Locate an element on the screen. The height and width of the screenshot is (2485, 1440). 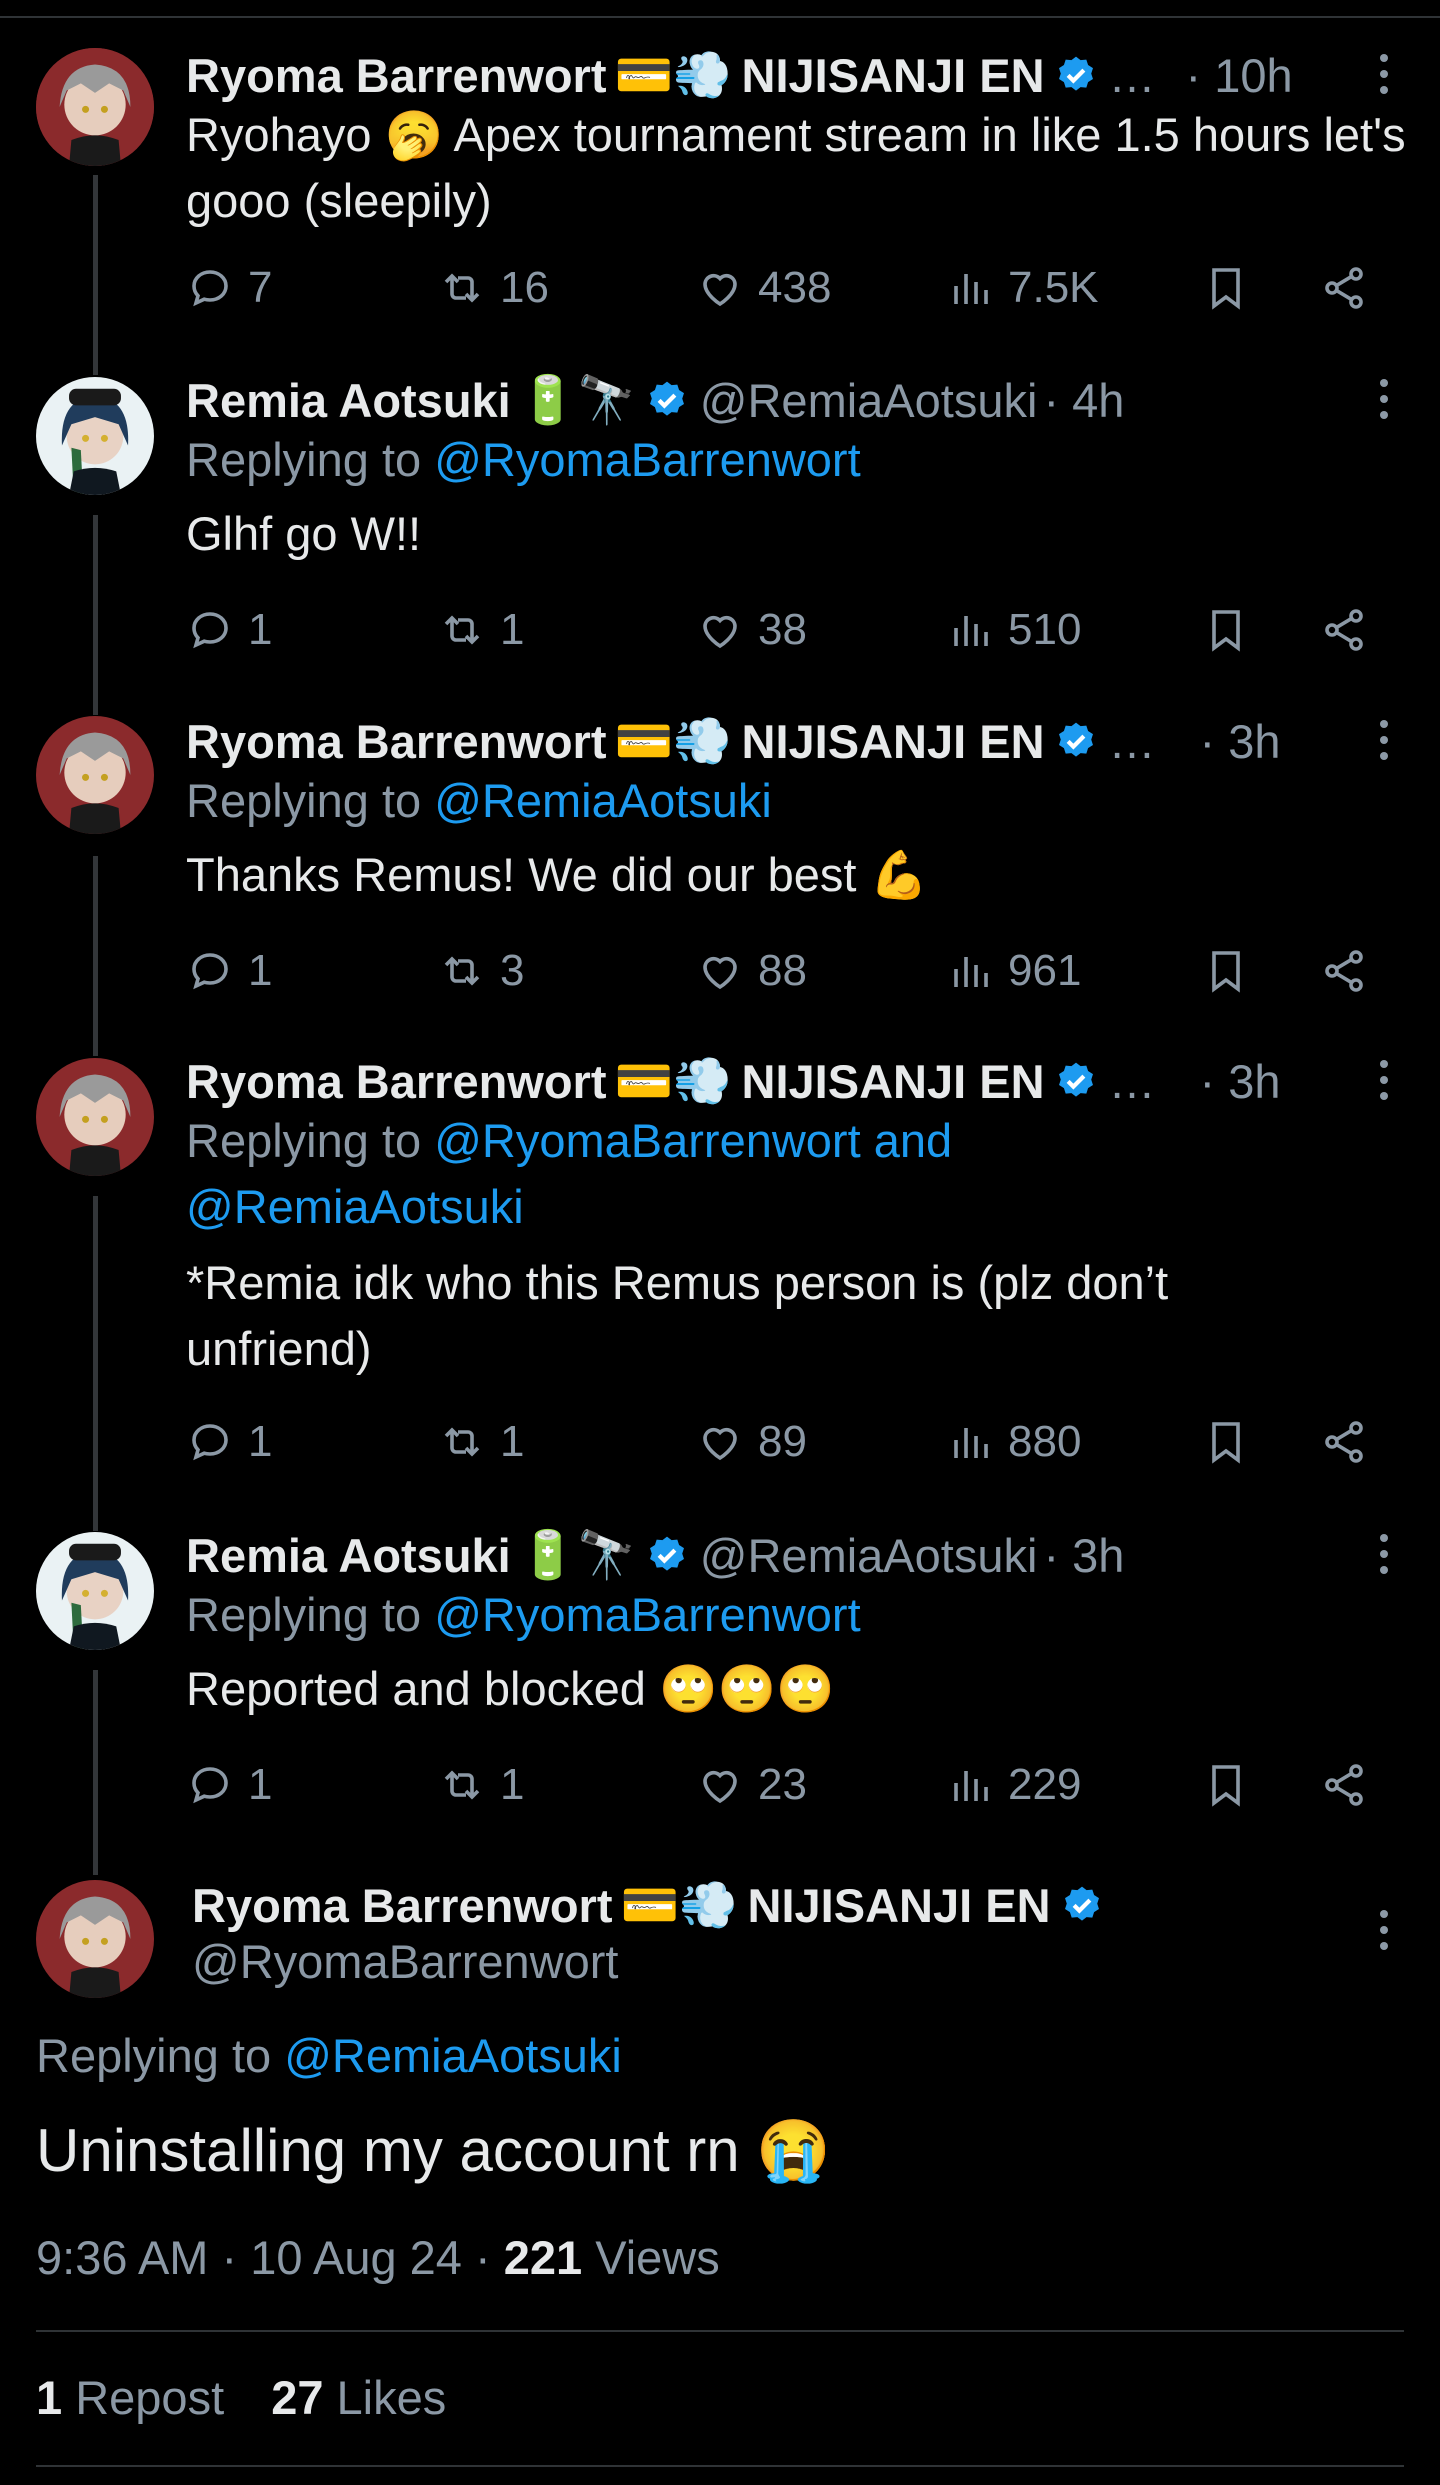
name-emojis: 🔋🔭 is located at coordinates (577, 1554).